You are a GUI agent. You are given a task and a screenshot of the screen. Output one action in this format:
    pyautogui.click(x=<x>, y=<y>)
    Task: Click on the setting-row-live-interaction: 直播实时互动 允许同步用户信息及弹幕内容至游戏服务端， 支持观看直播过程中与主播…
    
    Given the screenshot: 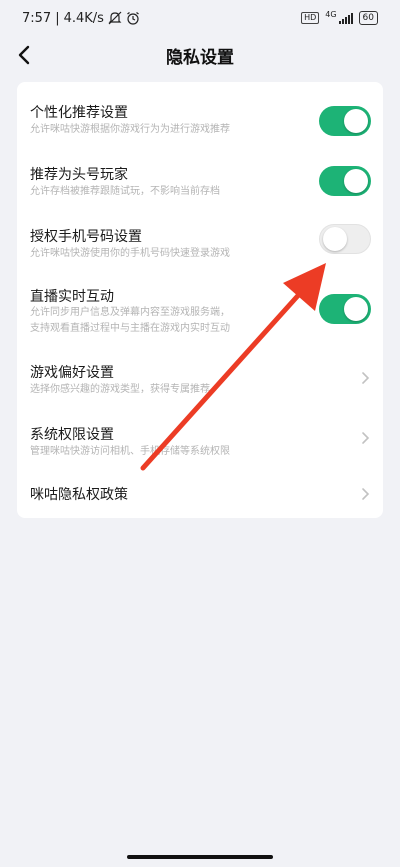 What is the action you would take?
    pyautogui.click(x=200, y=310)
    